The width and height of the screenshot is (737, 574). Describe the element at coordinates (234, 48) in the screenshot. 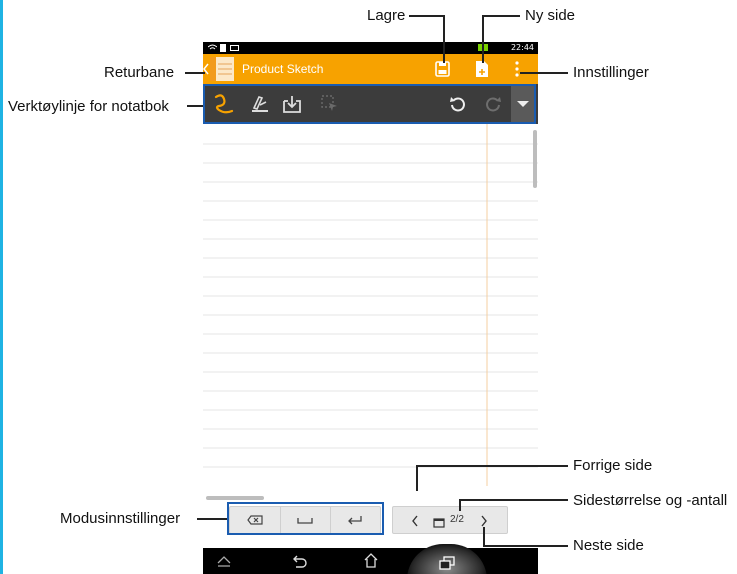

I see `notification-icon` at that location.